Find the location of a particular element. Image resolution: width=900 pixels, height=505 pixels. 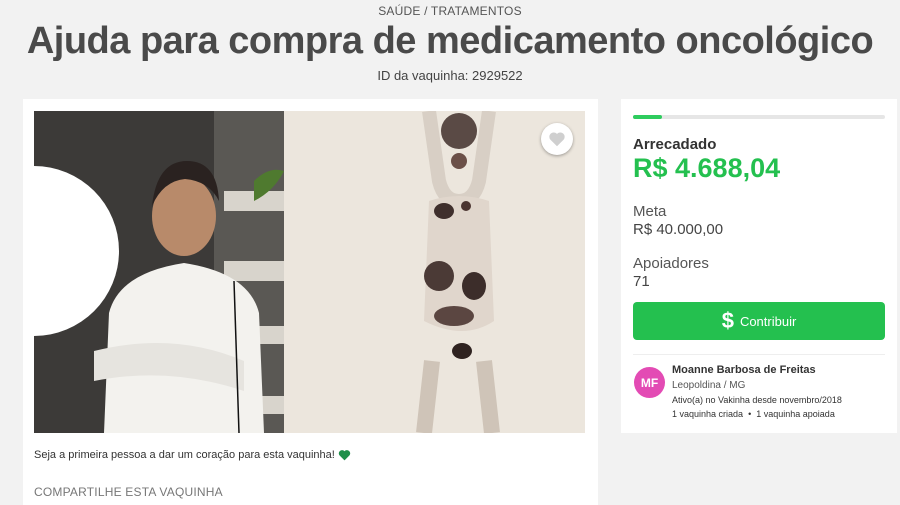

raised-amount: R$ 4.688,04 is located at coordinates (707, 168).